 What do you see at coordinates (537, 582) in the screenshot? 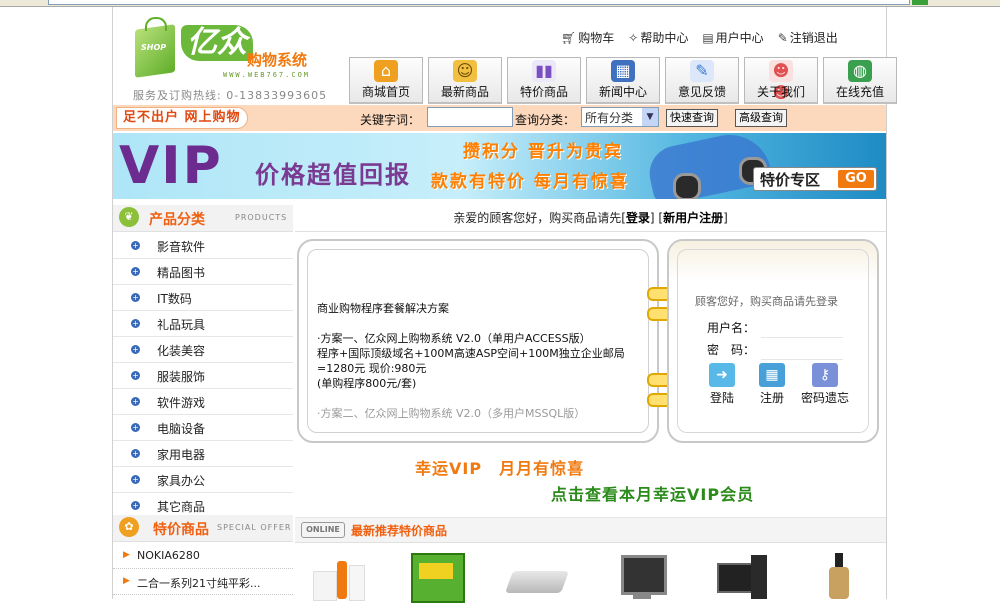
I see `laptop-thumb` at bounding box center [537, 582].